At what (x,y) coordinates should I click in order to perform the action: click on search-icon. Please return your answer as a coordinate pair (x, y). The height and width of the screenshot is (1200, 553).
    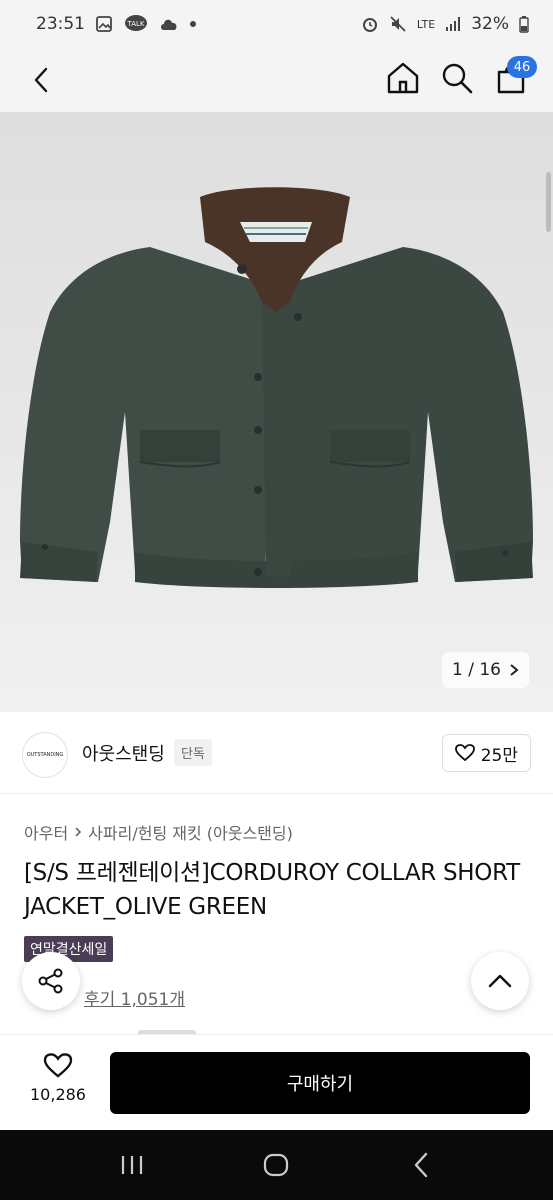
    Looking at the image, I should click on (457, 78).